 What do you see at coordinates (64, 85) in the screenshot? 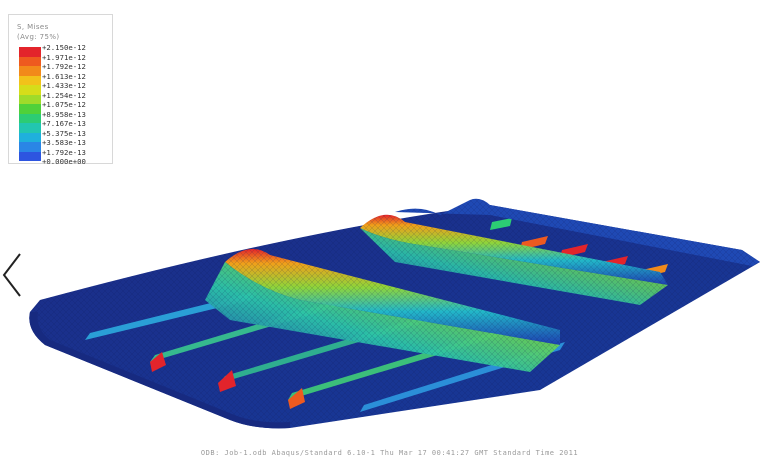
I see `legend-label: +1.433e-12` at bounding box center [64, 85].